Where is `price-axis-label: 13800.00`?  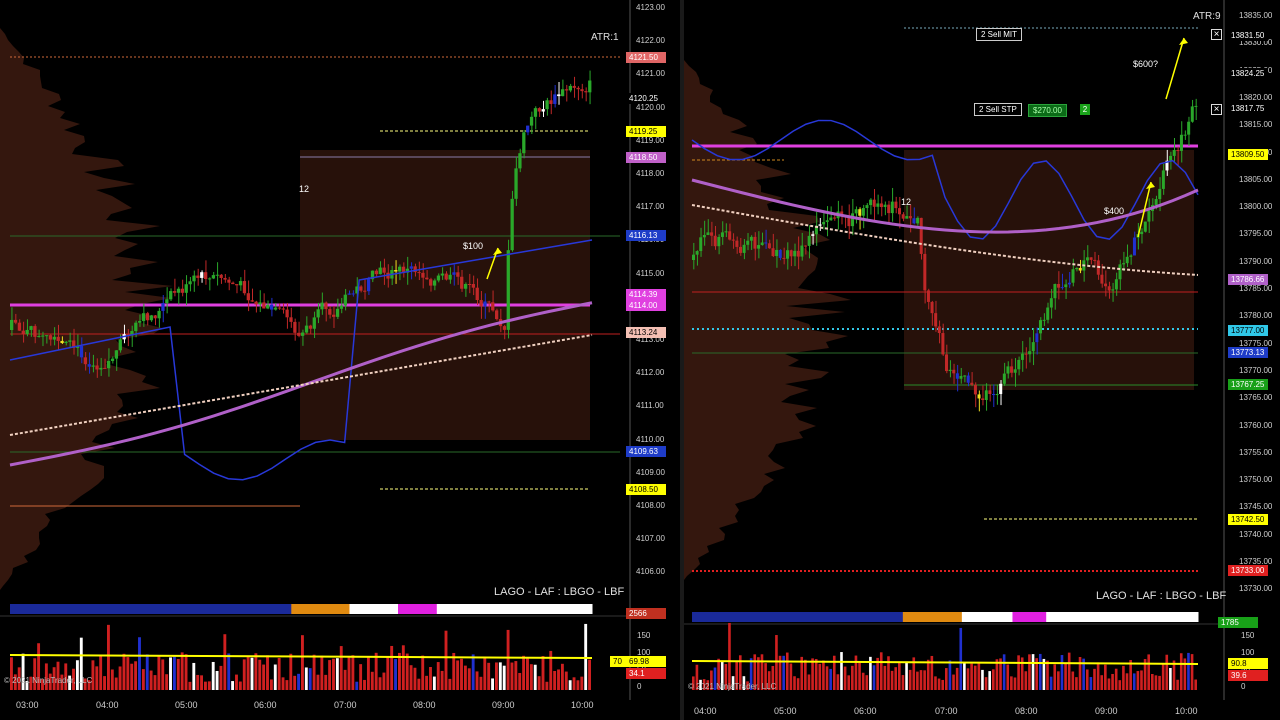
price-axis-label: 13800.00 is located at coordinates (1256, 207).